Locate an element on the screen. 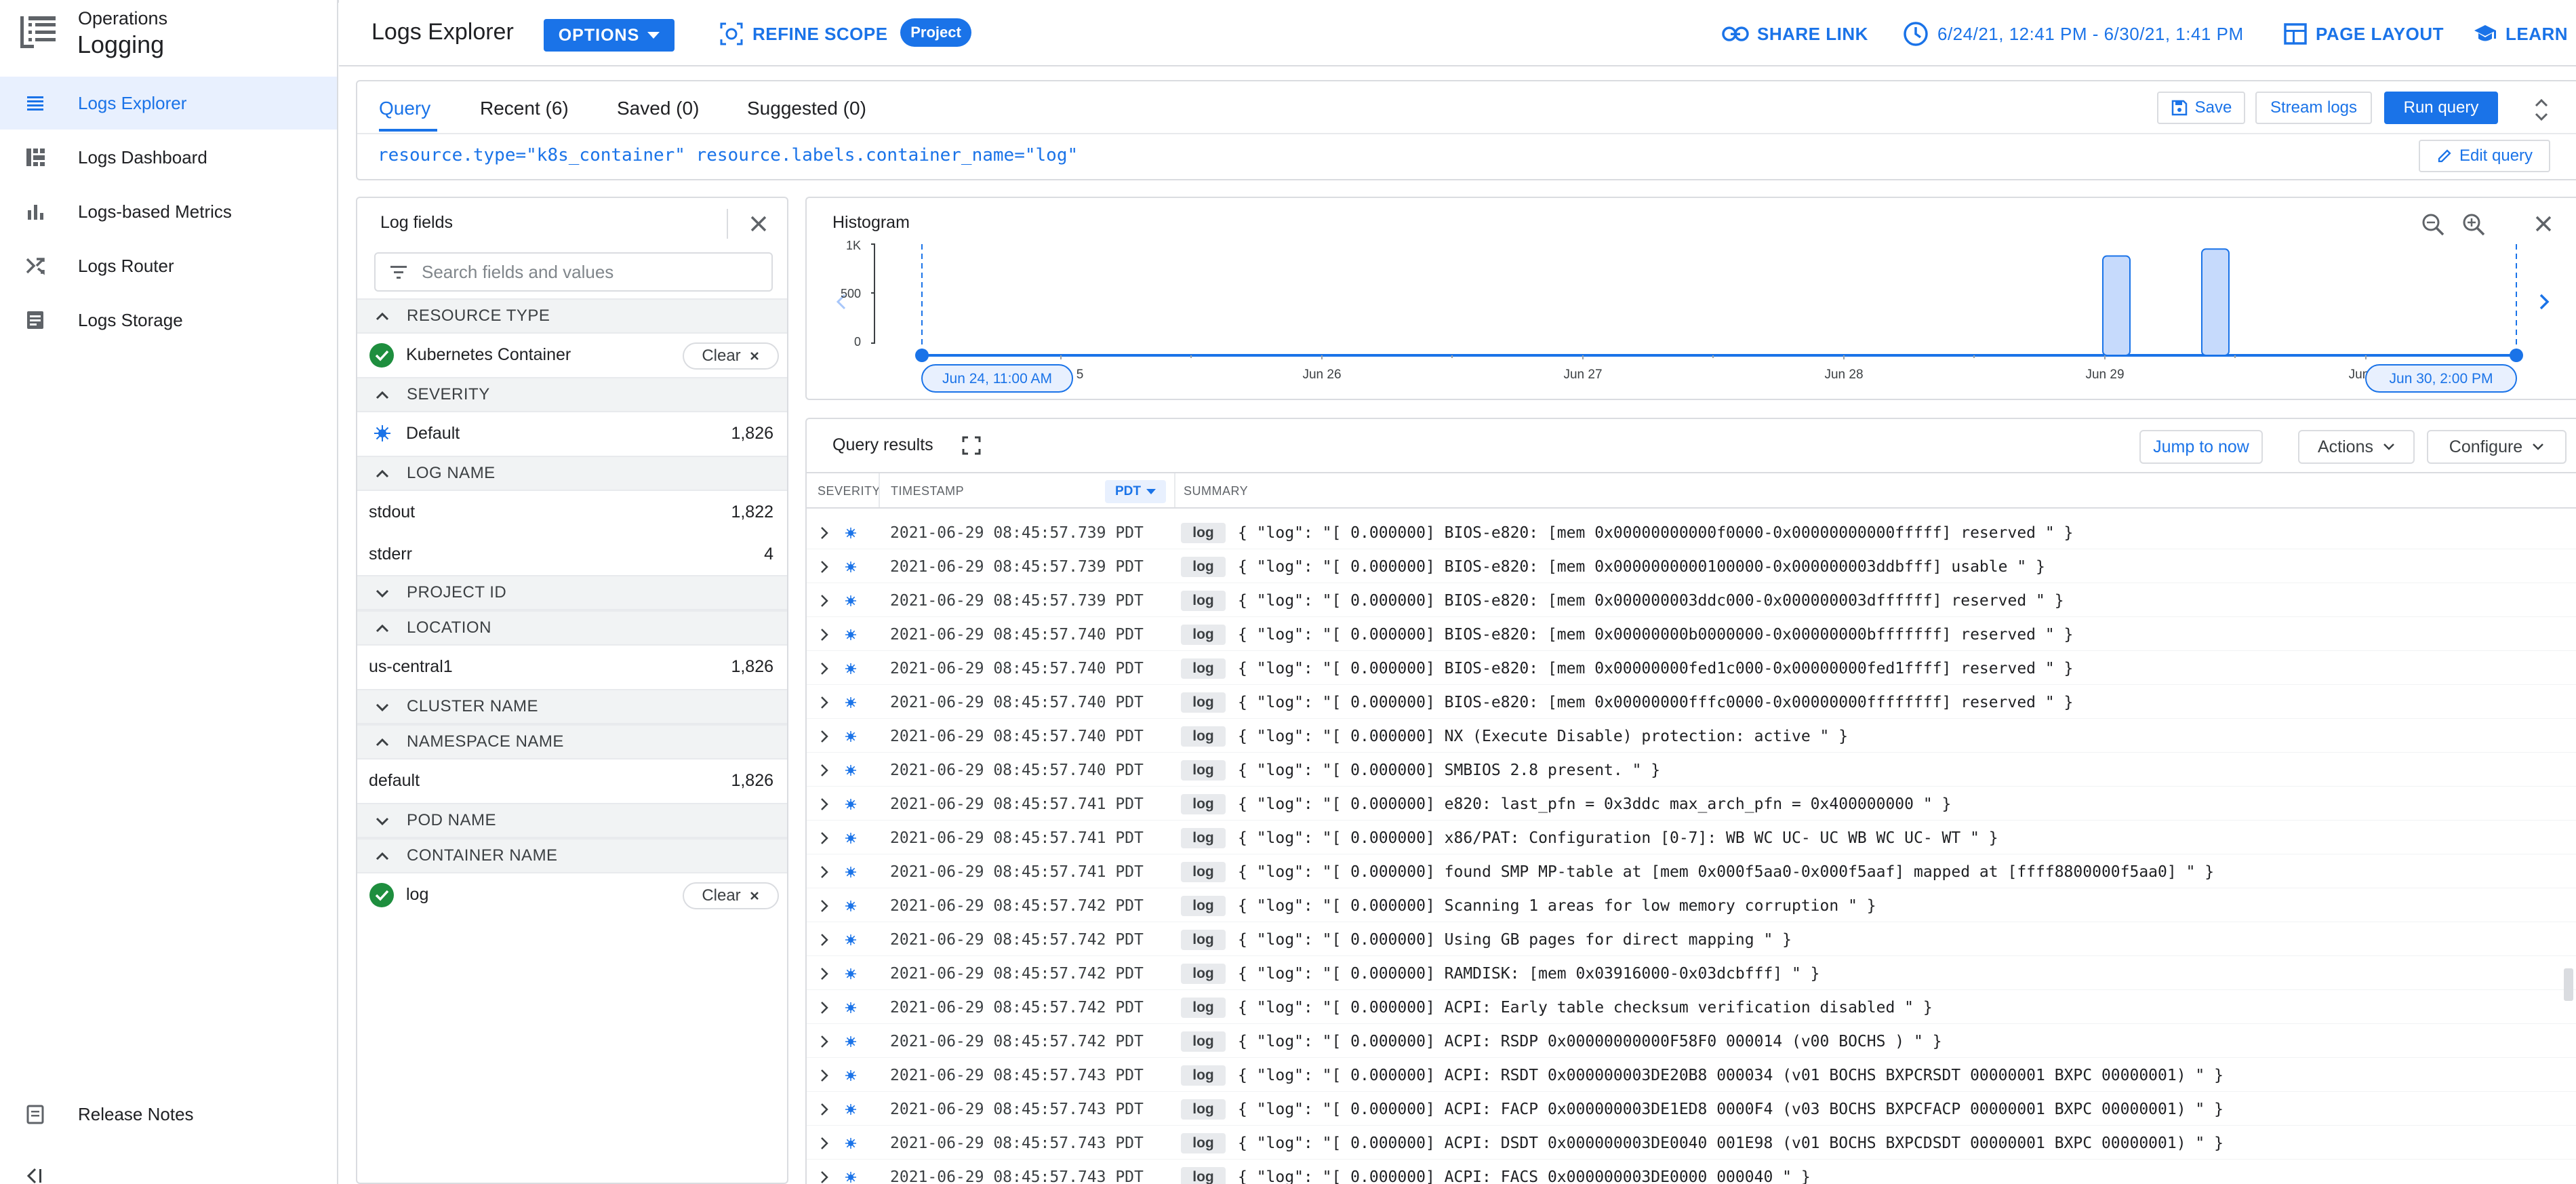 This screenshot has width=2576, height=1184. nav-item-release-notes: Release Notes is located at coordinates (168, 1114).